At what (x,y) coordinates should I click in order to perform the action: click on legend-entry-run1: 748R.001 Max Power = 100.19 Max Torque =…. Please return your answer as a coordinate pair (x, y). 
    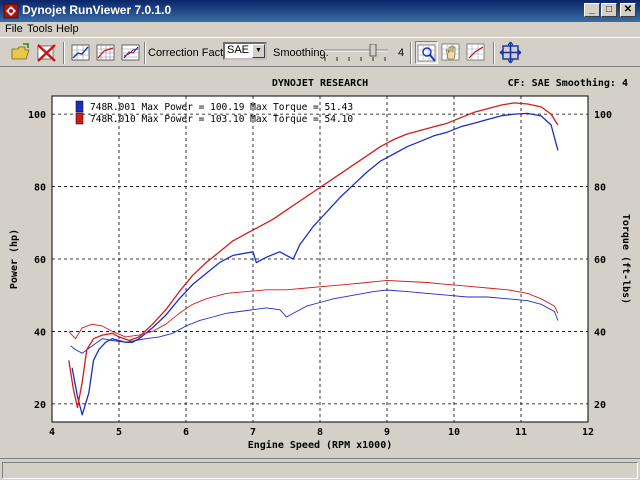
    Looking at the image, I should click on (221, 107).